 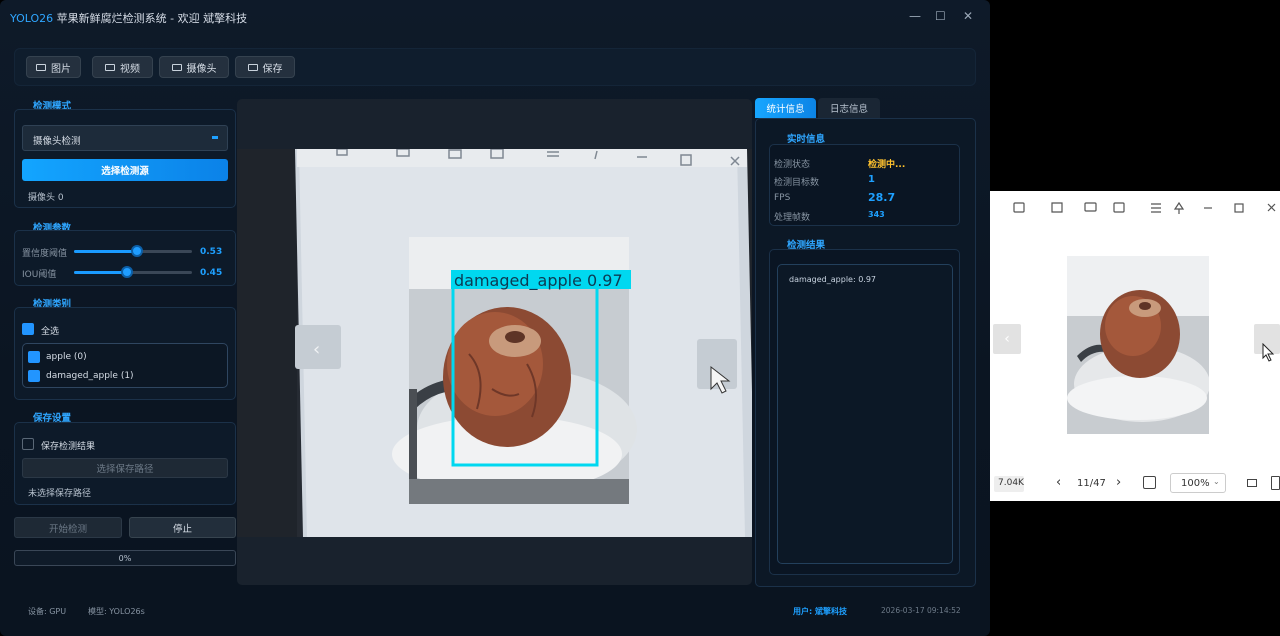 What do you see at coordinates (1138, 345) in the screenshot?
I see `viewer-image` at bounding box center [1138, 345].